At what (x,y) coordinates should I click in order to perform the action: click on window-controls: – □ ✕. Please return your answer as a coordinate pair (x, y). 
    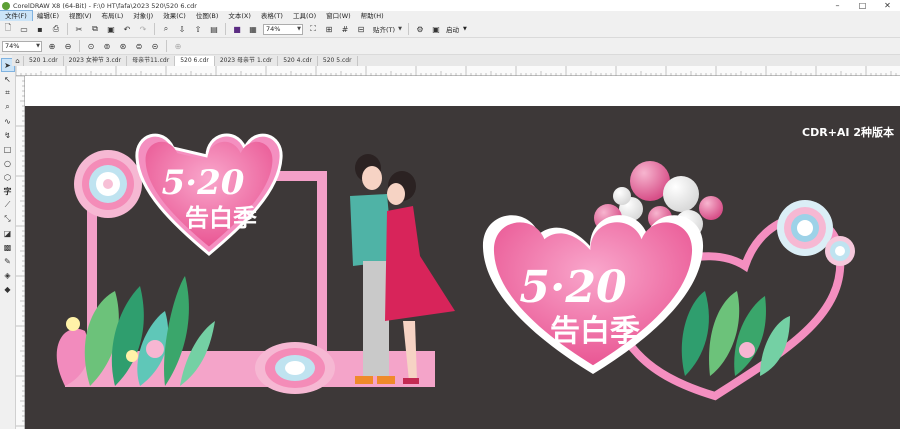
    Looking at the image, I should click on (862, 5).